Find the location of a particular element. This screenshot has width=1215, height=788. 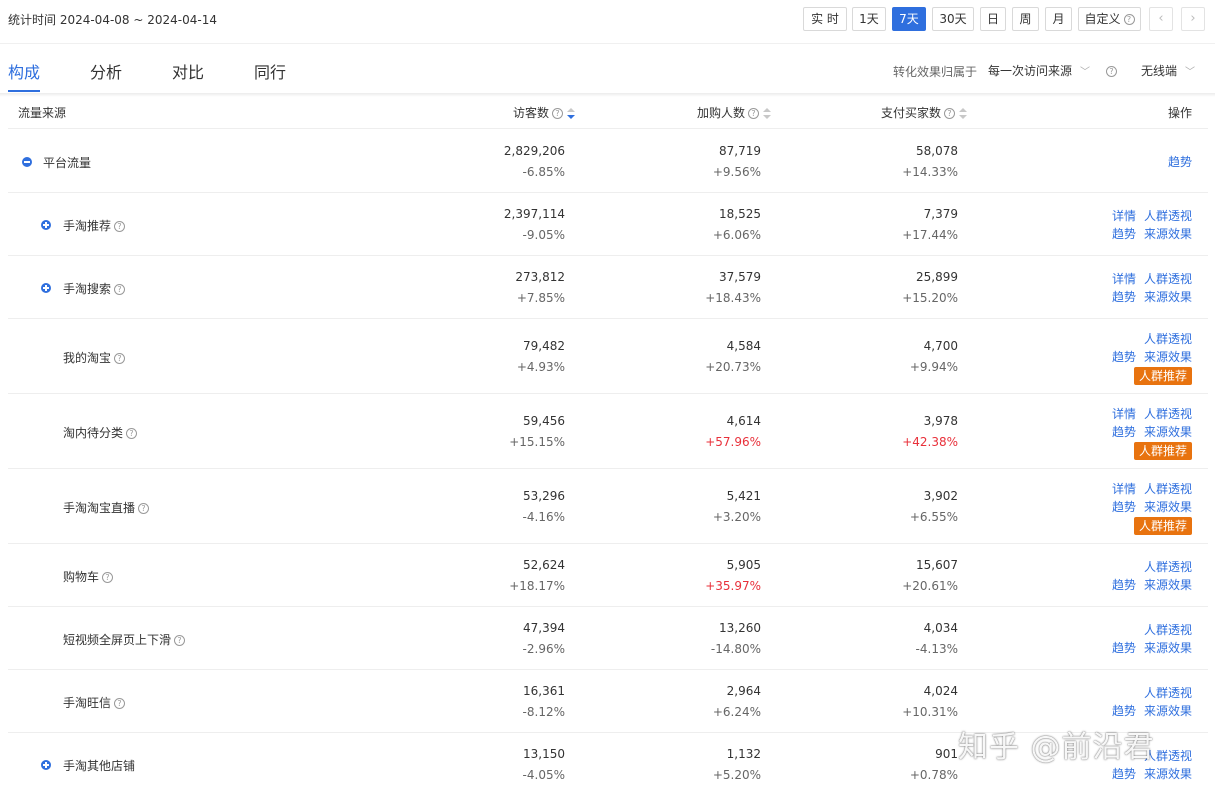

period-week-button: 周 is located at coordinates (1025, 19).